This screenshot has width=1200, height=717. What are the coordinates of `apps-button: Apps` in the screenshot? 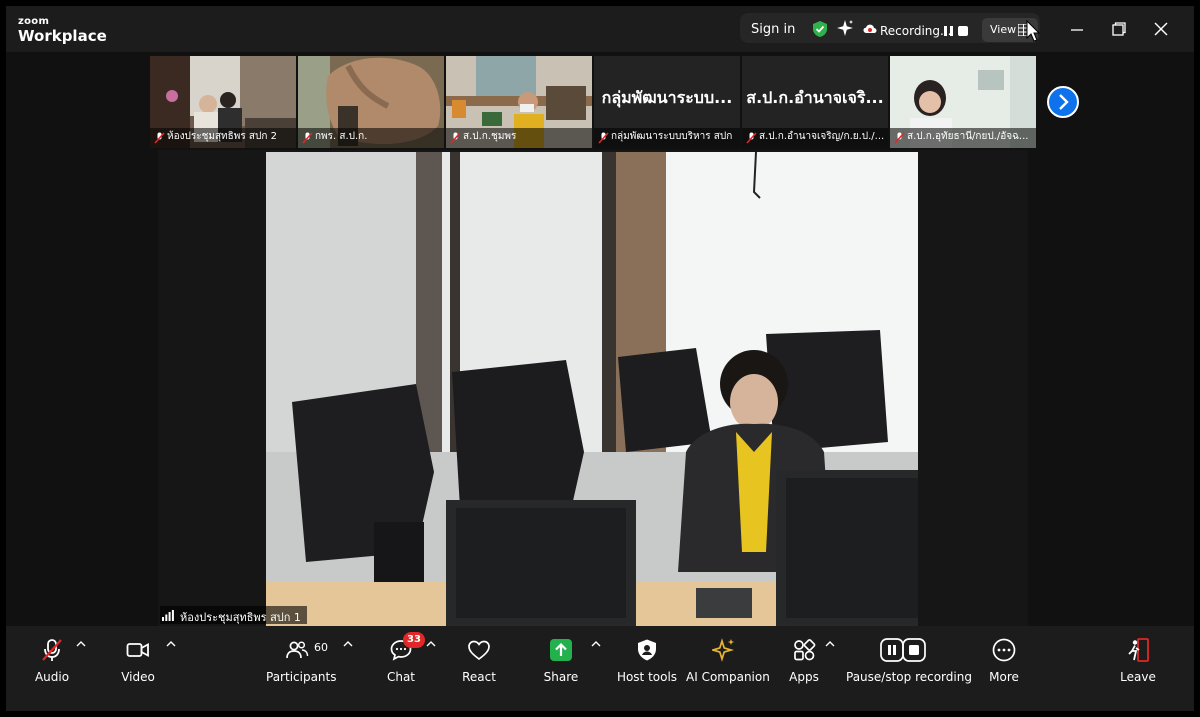 It's located at (804, 661).